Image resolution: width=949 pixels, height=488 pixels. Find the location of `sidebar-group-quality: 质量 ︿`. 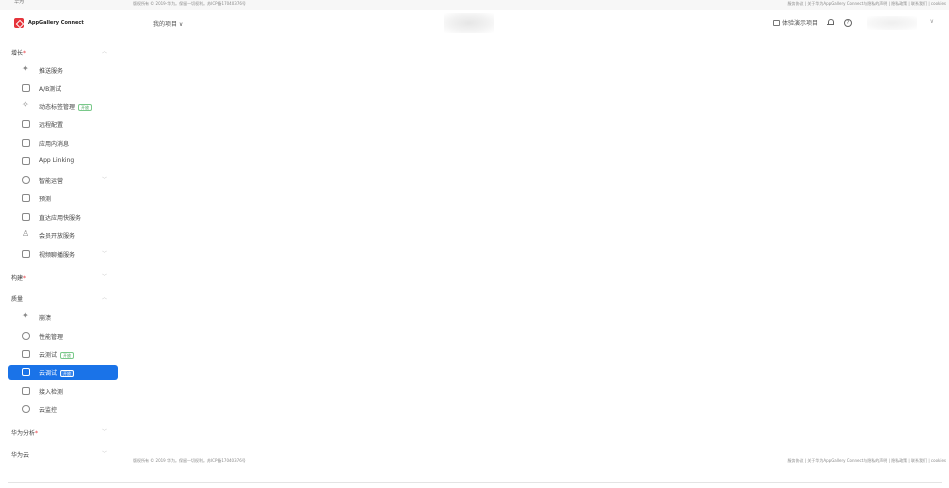

sidebar-group-quality: 质量 ︿ is located at coordinates (63, 298).